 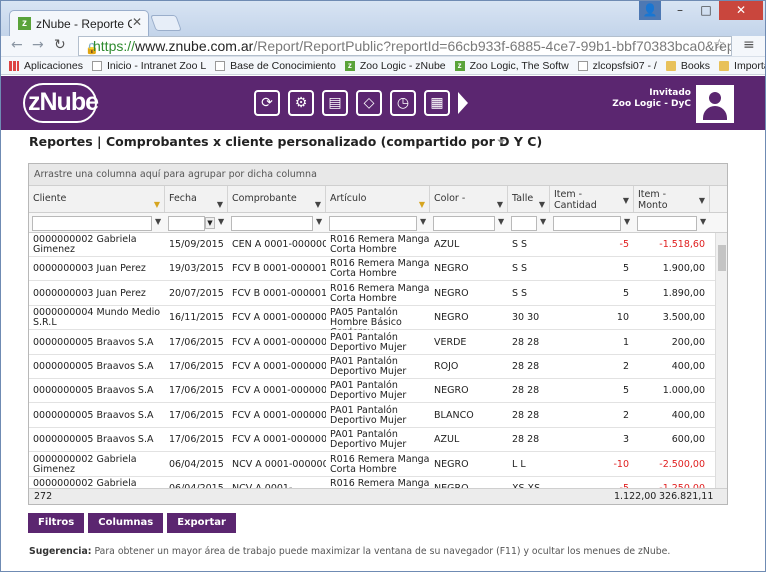 What do you see at coordinates (592, 199) in the screenshot?
I see `column-header: Item - Cantidad ▼` at bounding box center [592, 199].